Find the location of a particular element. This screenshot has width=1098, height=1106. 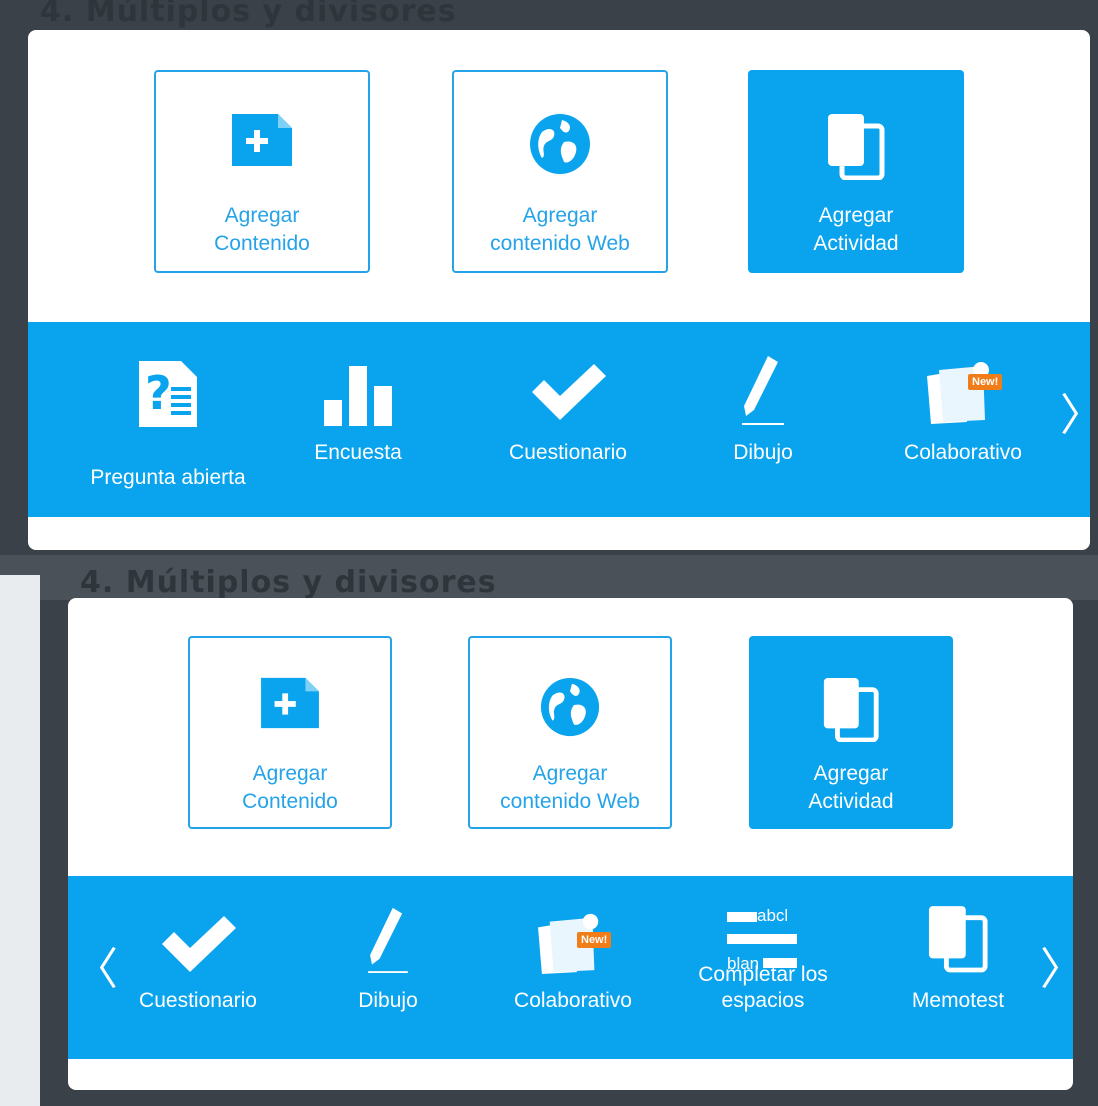

activity-label: Completar los espacios is located at coordinates (763, 987).